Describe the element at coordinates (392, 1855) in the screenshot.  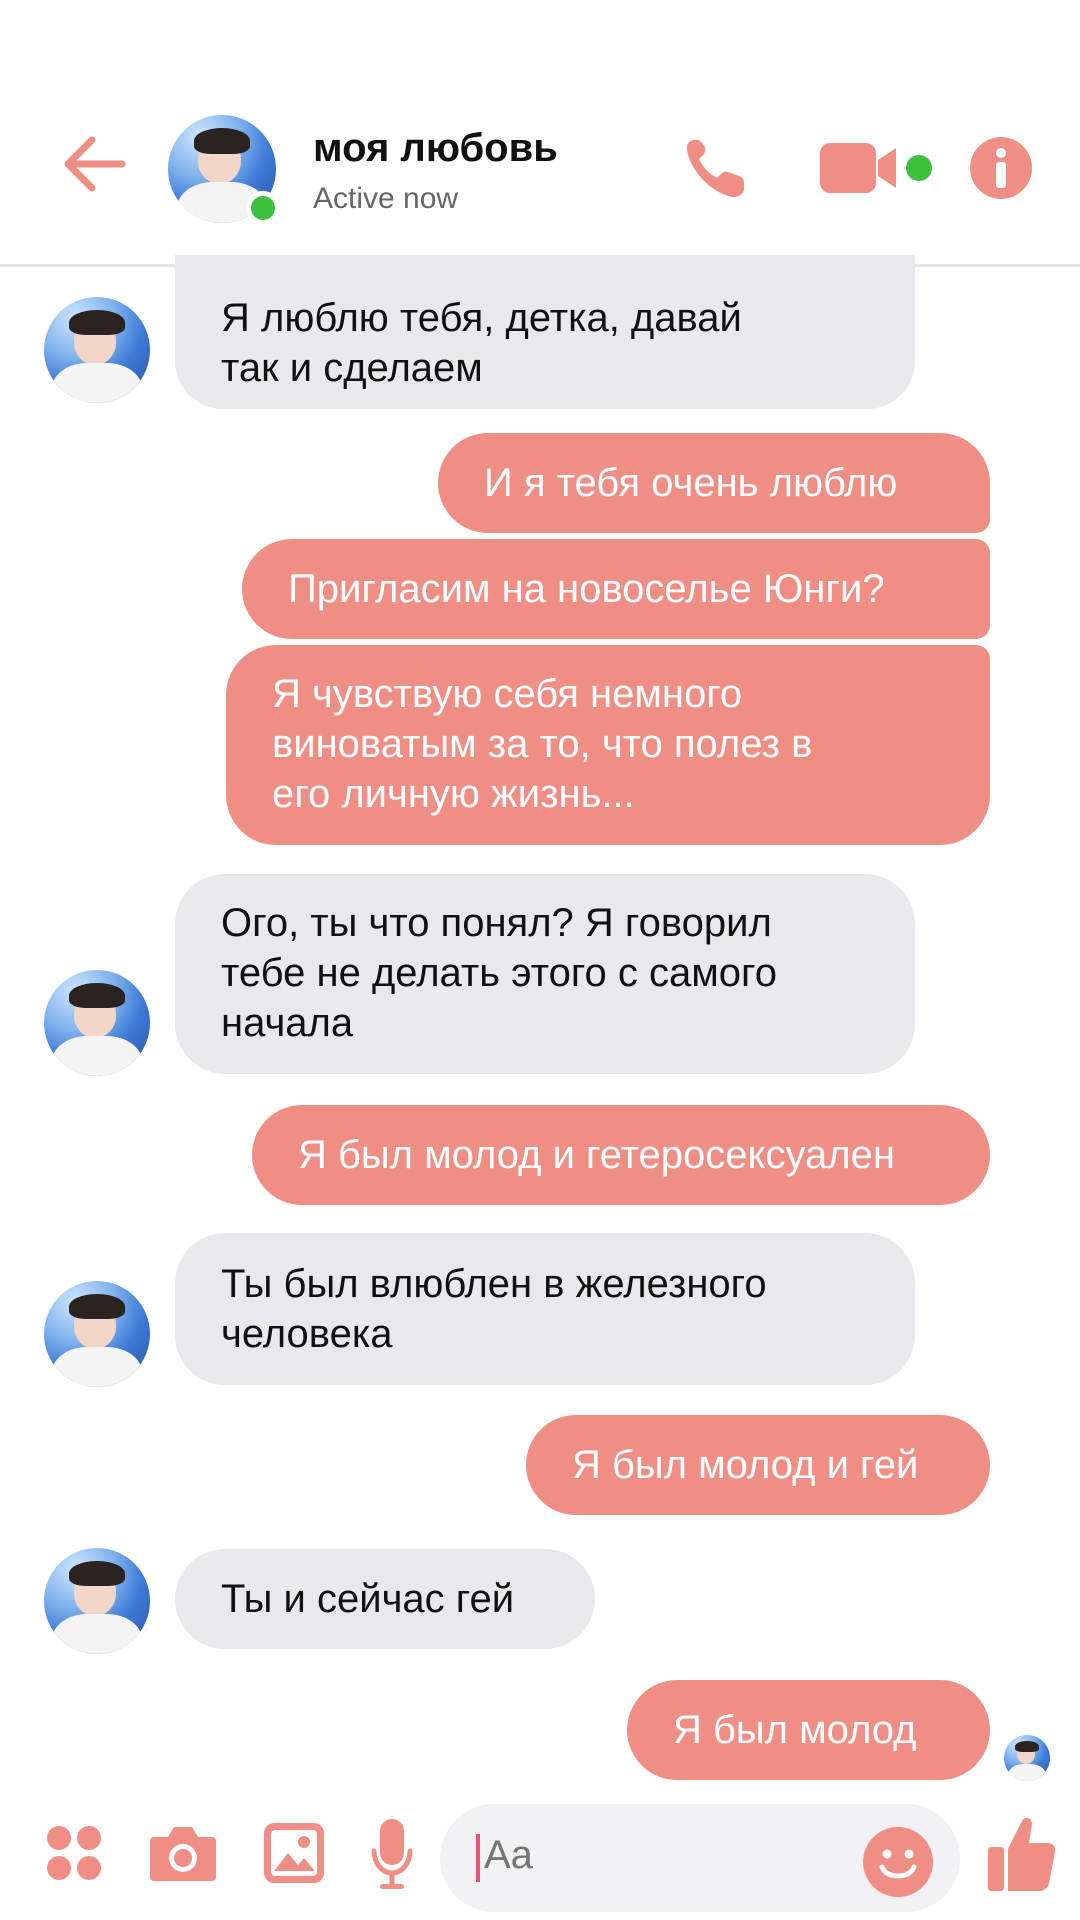
I see `microphone-icon` at that location.